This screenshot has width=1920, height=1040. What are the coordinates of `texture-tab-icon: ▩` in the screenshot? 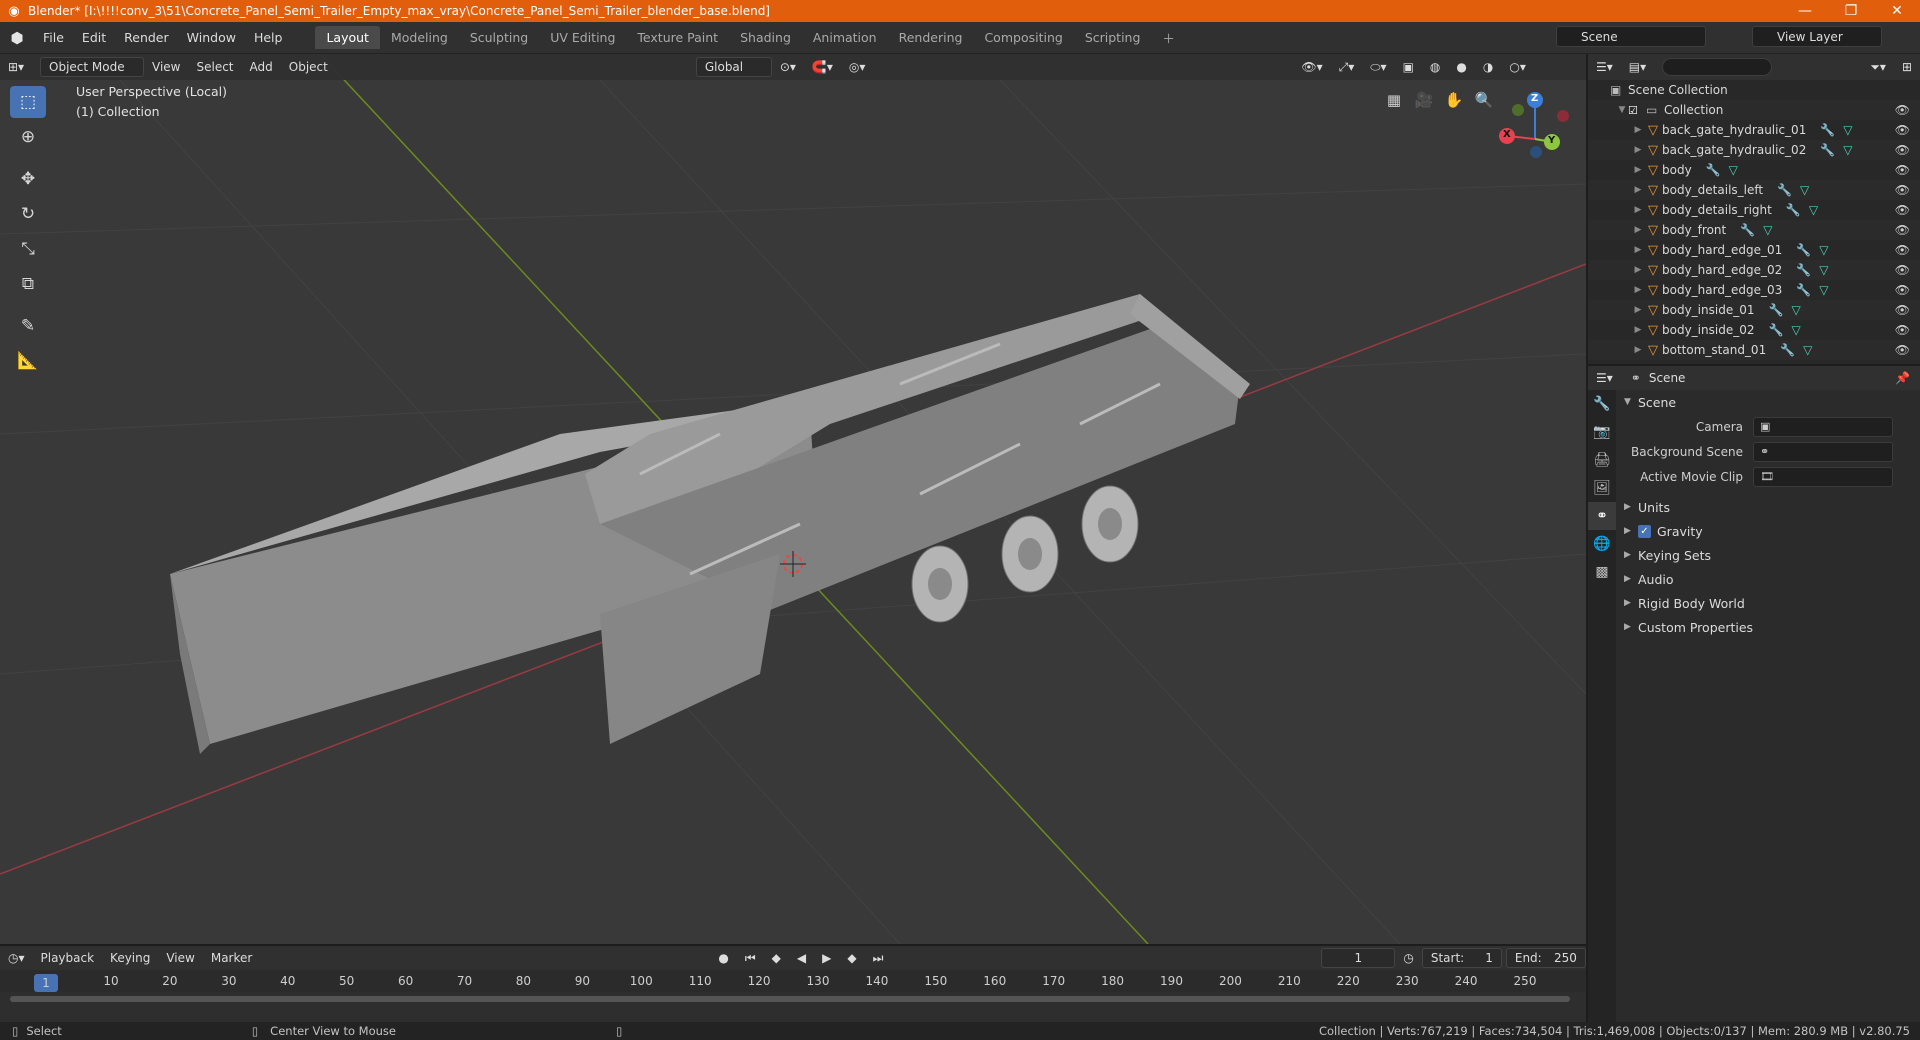 It's located at (1602, 572).